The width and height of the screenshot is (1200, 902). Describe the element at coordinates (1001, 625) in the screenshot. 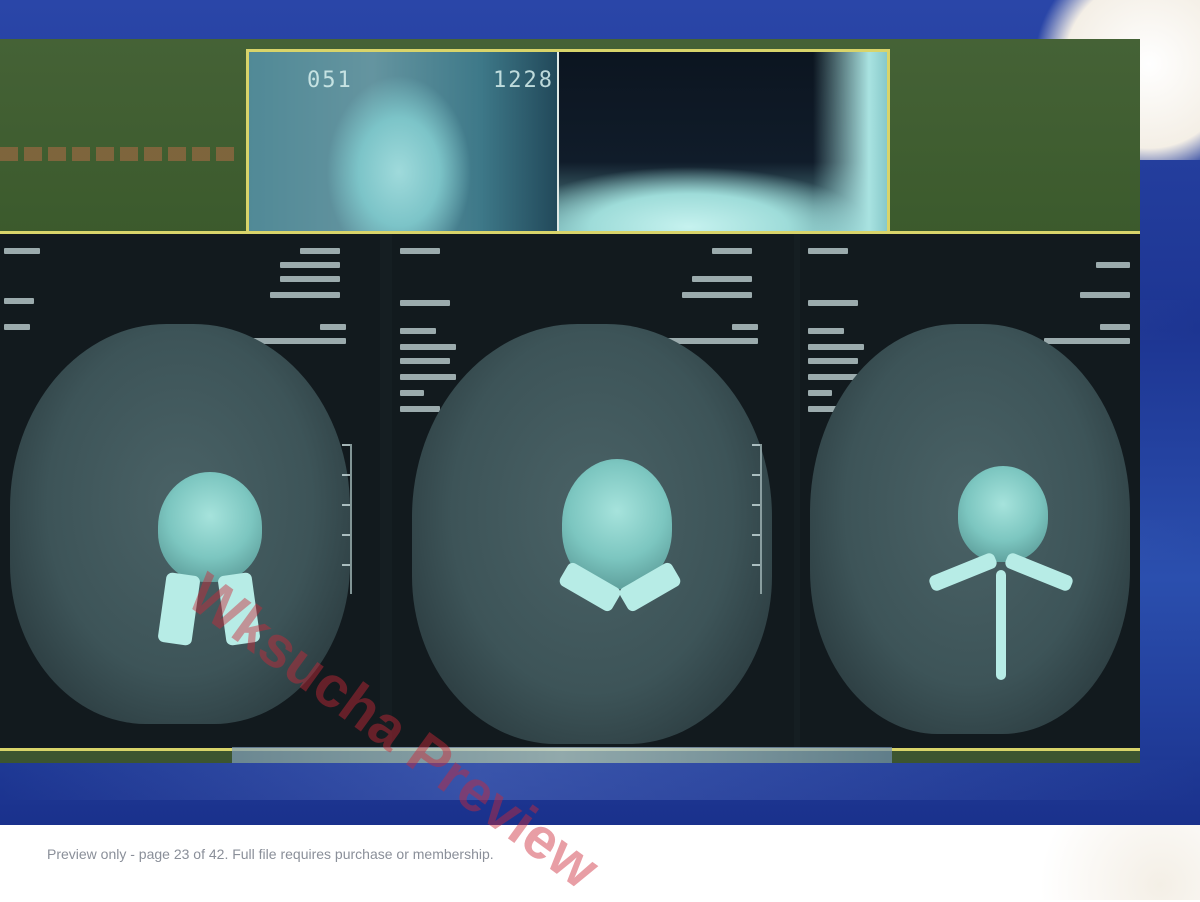

I see `spinous-process` at that location.